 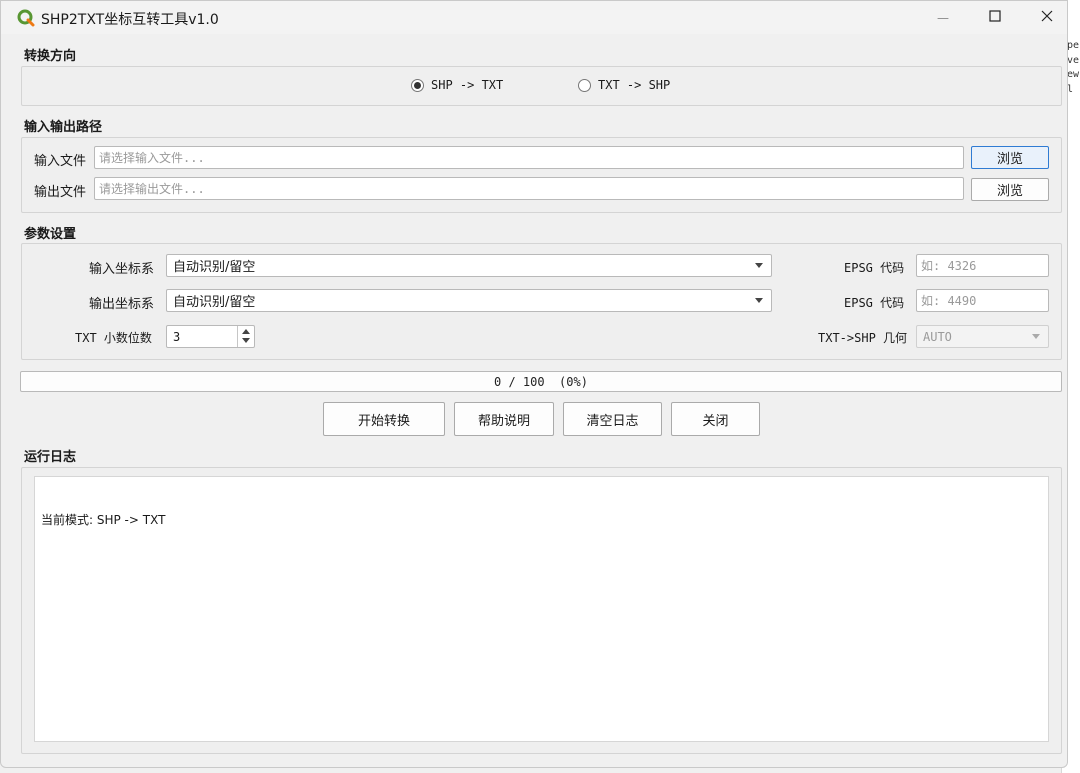 I want to click on qgis-logo-icon, so click(x=26, y=18).